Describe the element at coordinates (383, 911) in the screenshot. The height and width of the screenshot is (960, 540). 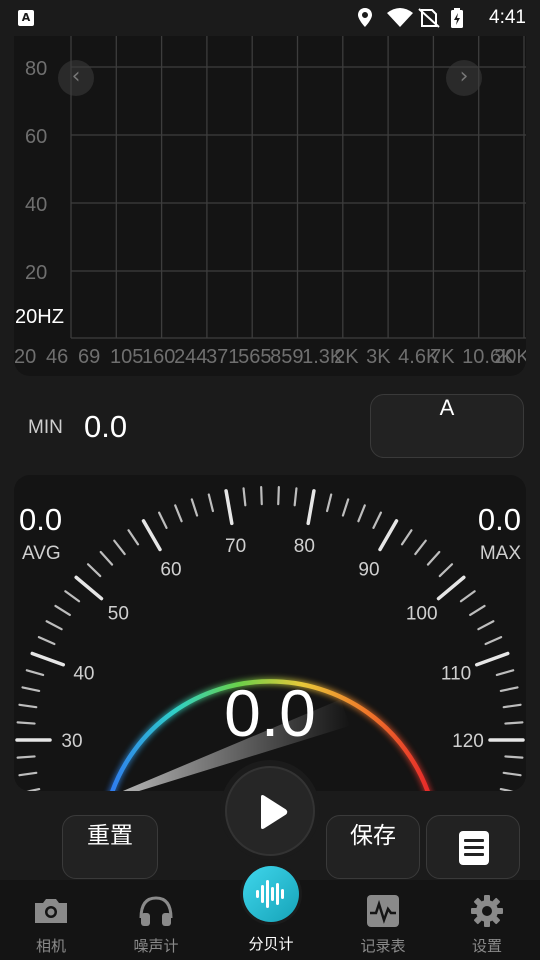
I see `pulse-chart-icon` at that location.